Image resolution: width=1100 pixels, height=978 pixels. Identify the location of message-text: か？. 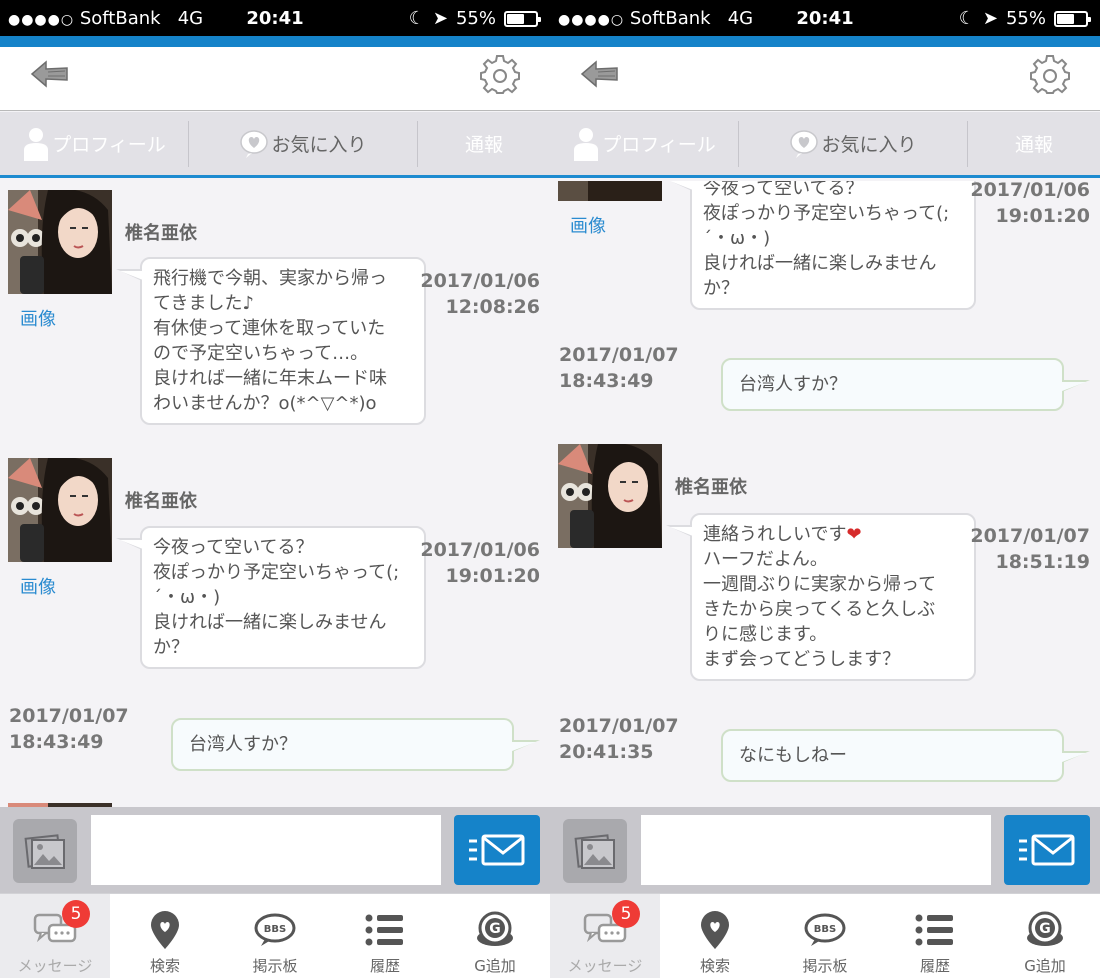
(721, 288).